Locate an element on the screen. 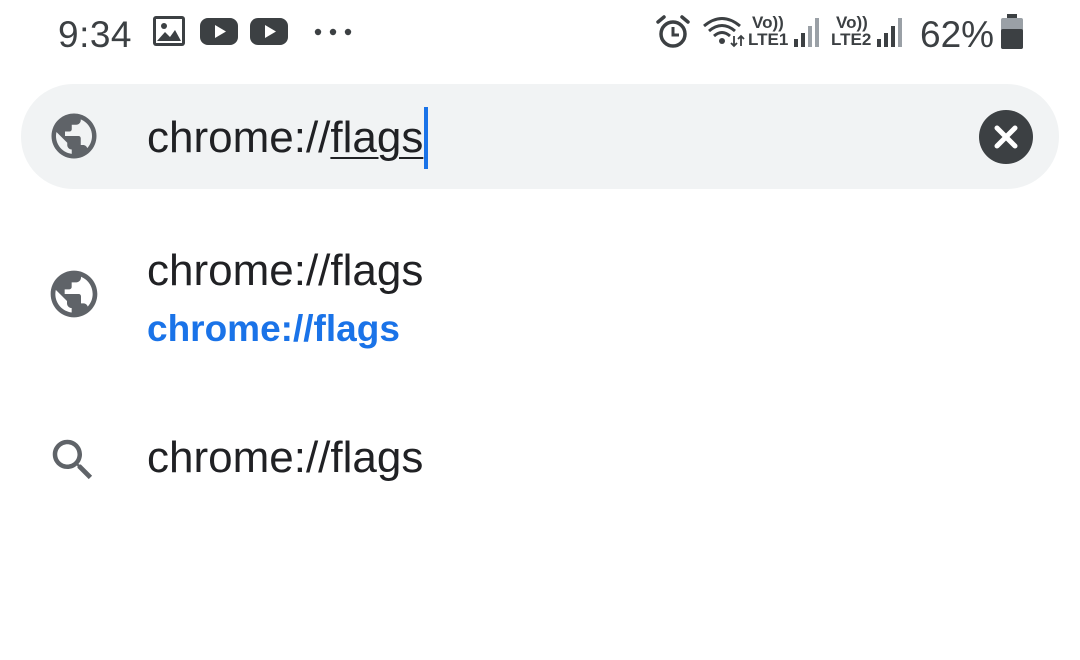  sim2-lte-label: LTE2 is located at coordinates (851, 39).